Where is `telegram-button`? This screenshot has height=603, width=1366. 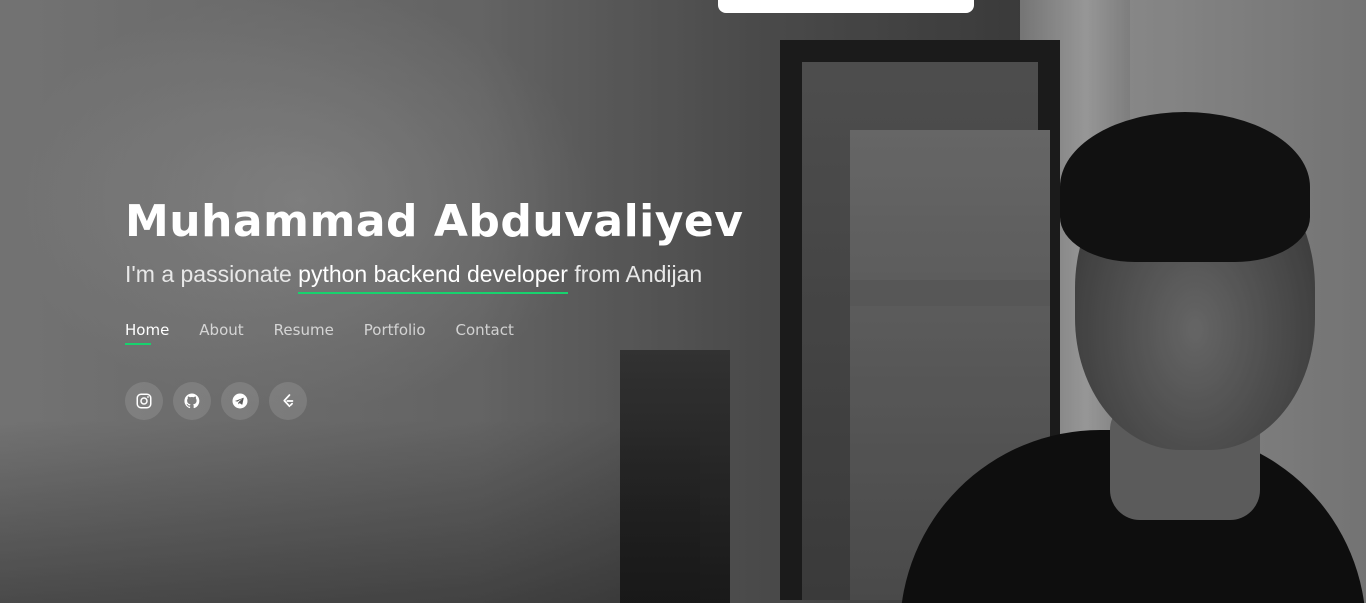 telegram-button is located at coordinates (240, 401).